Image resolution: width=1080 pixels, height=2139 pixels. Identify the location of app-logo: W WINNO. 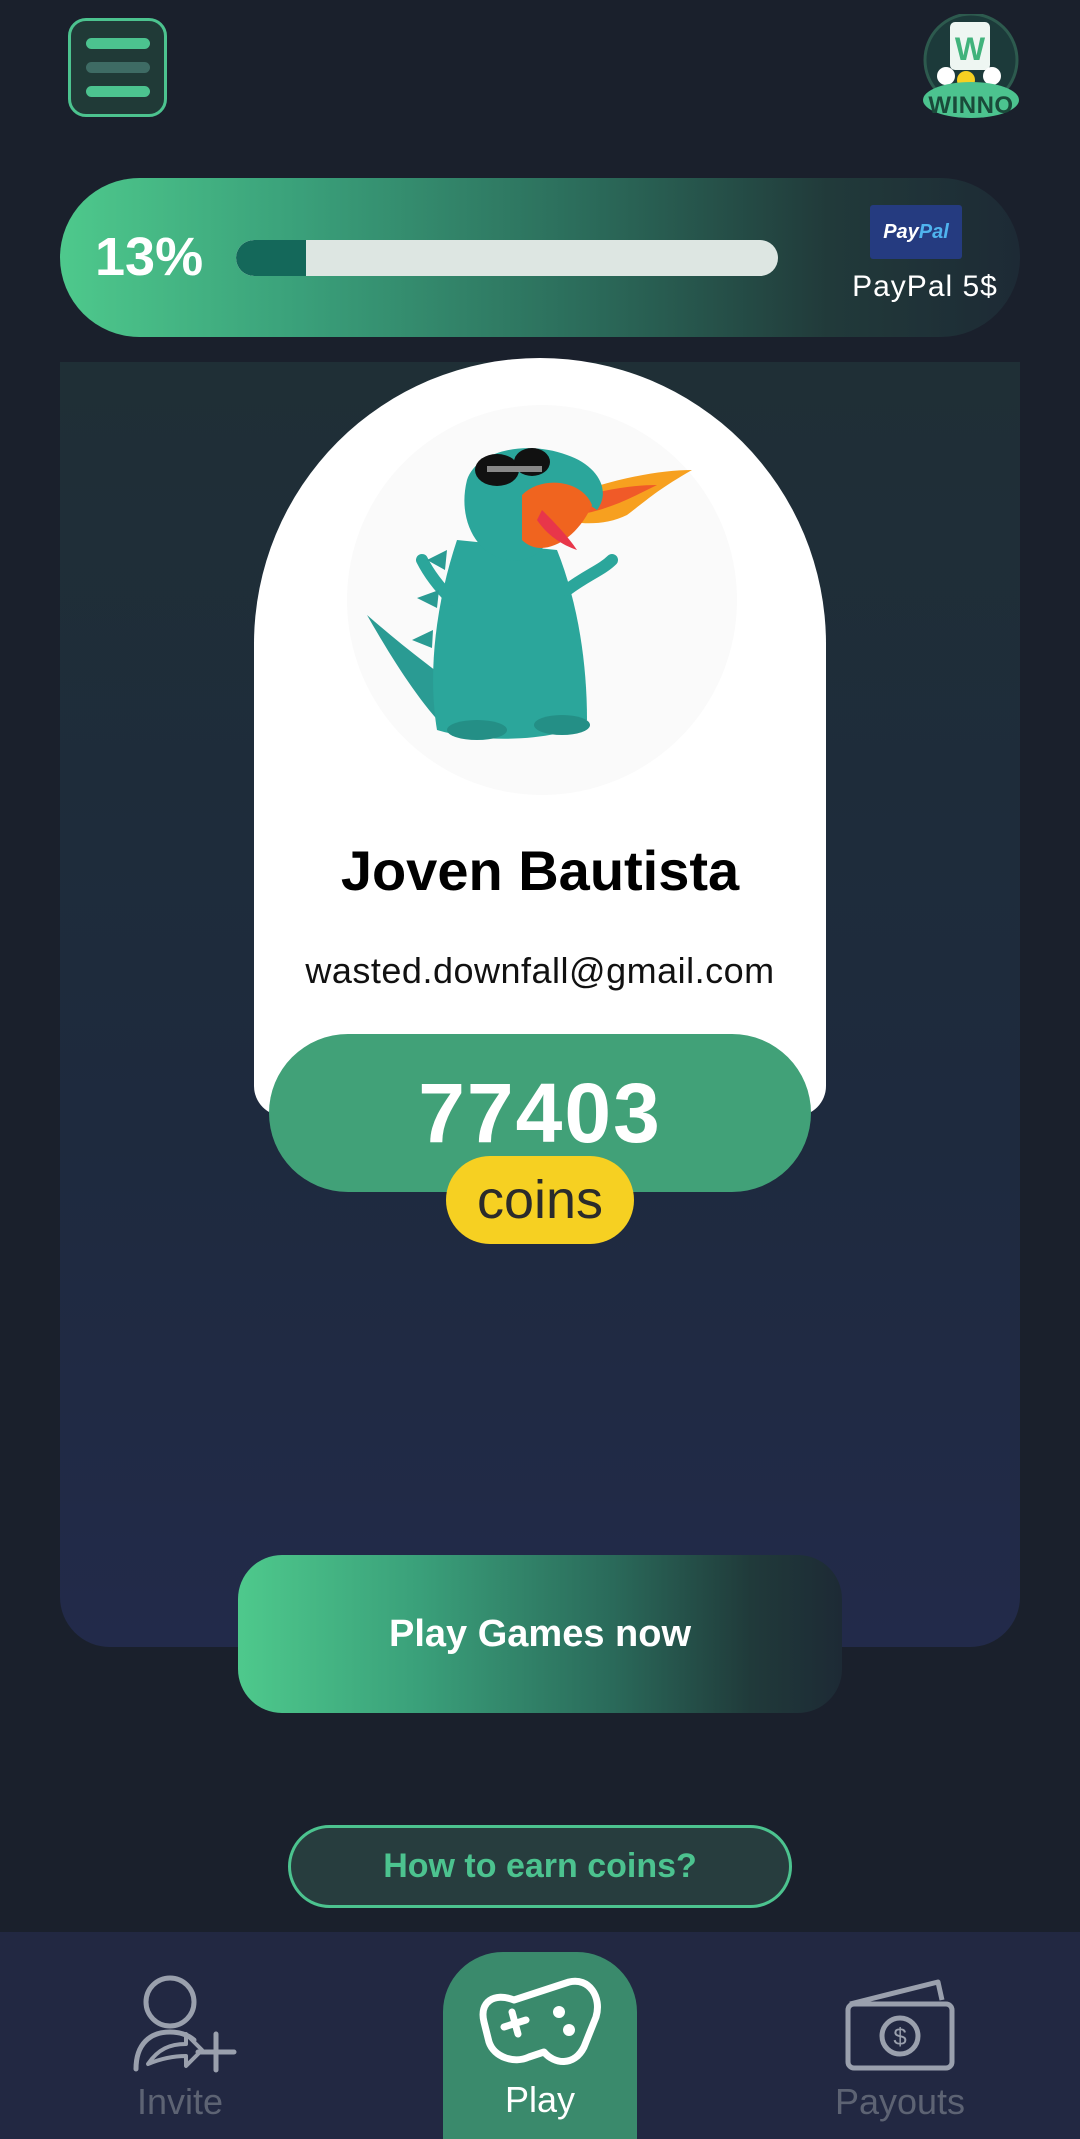
(971, 67).